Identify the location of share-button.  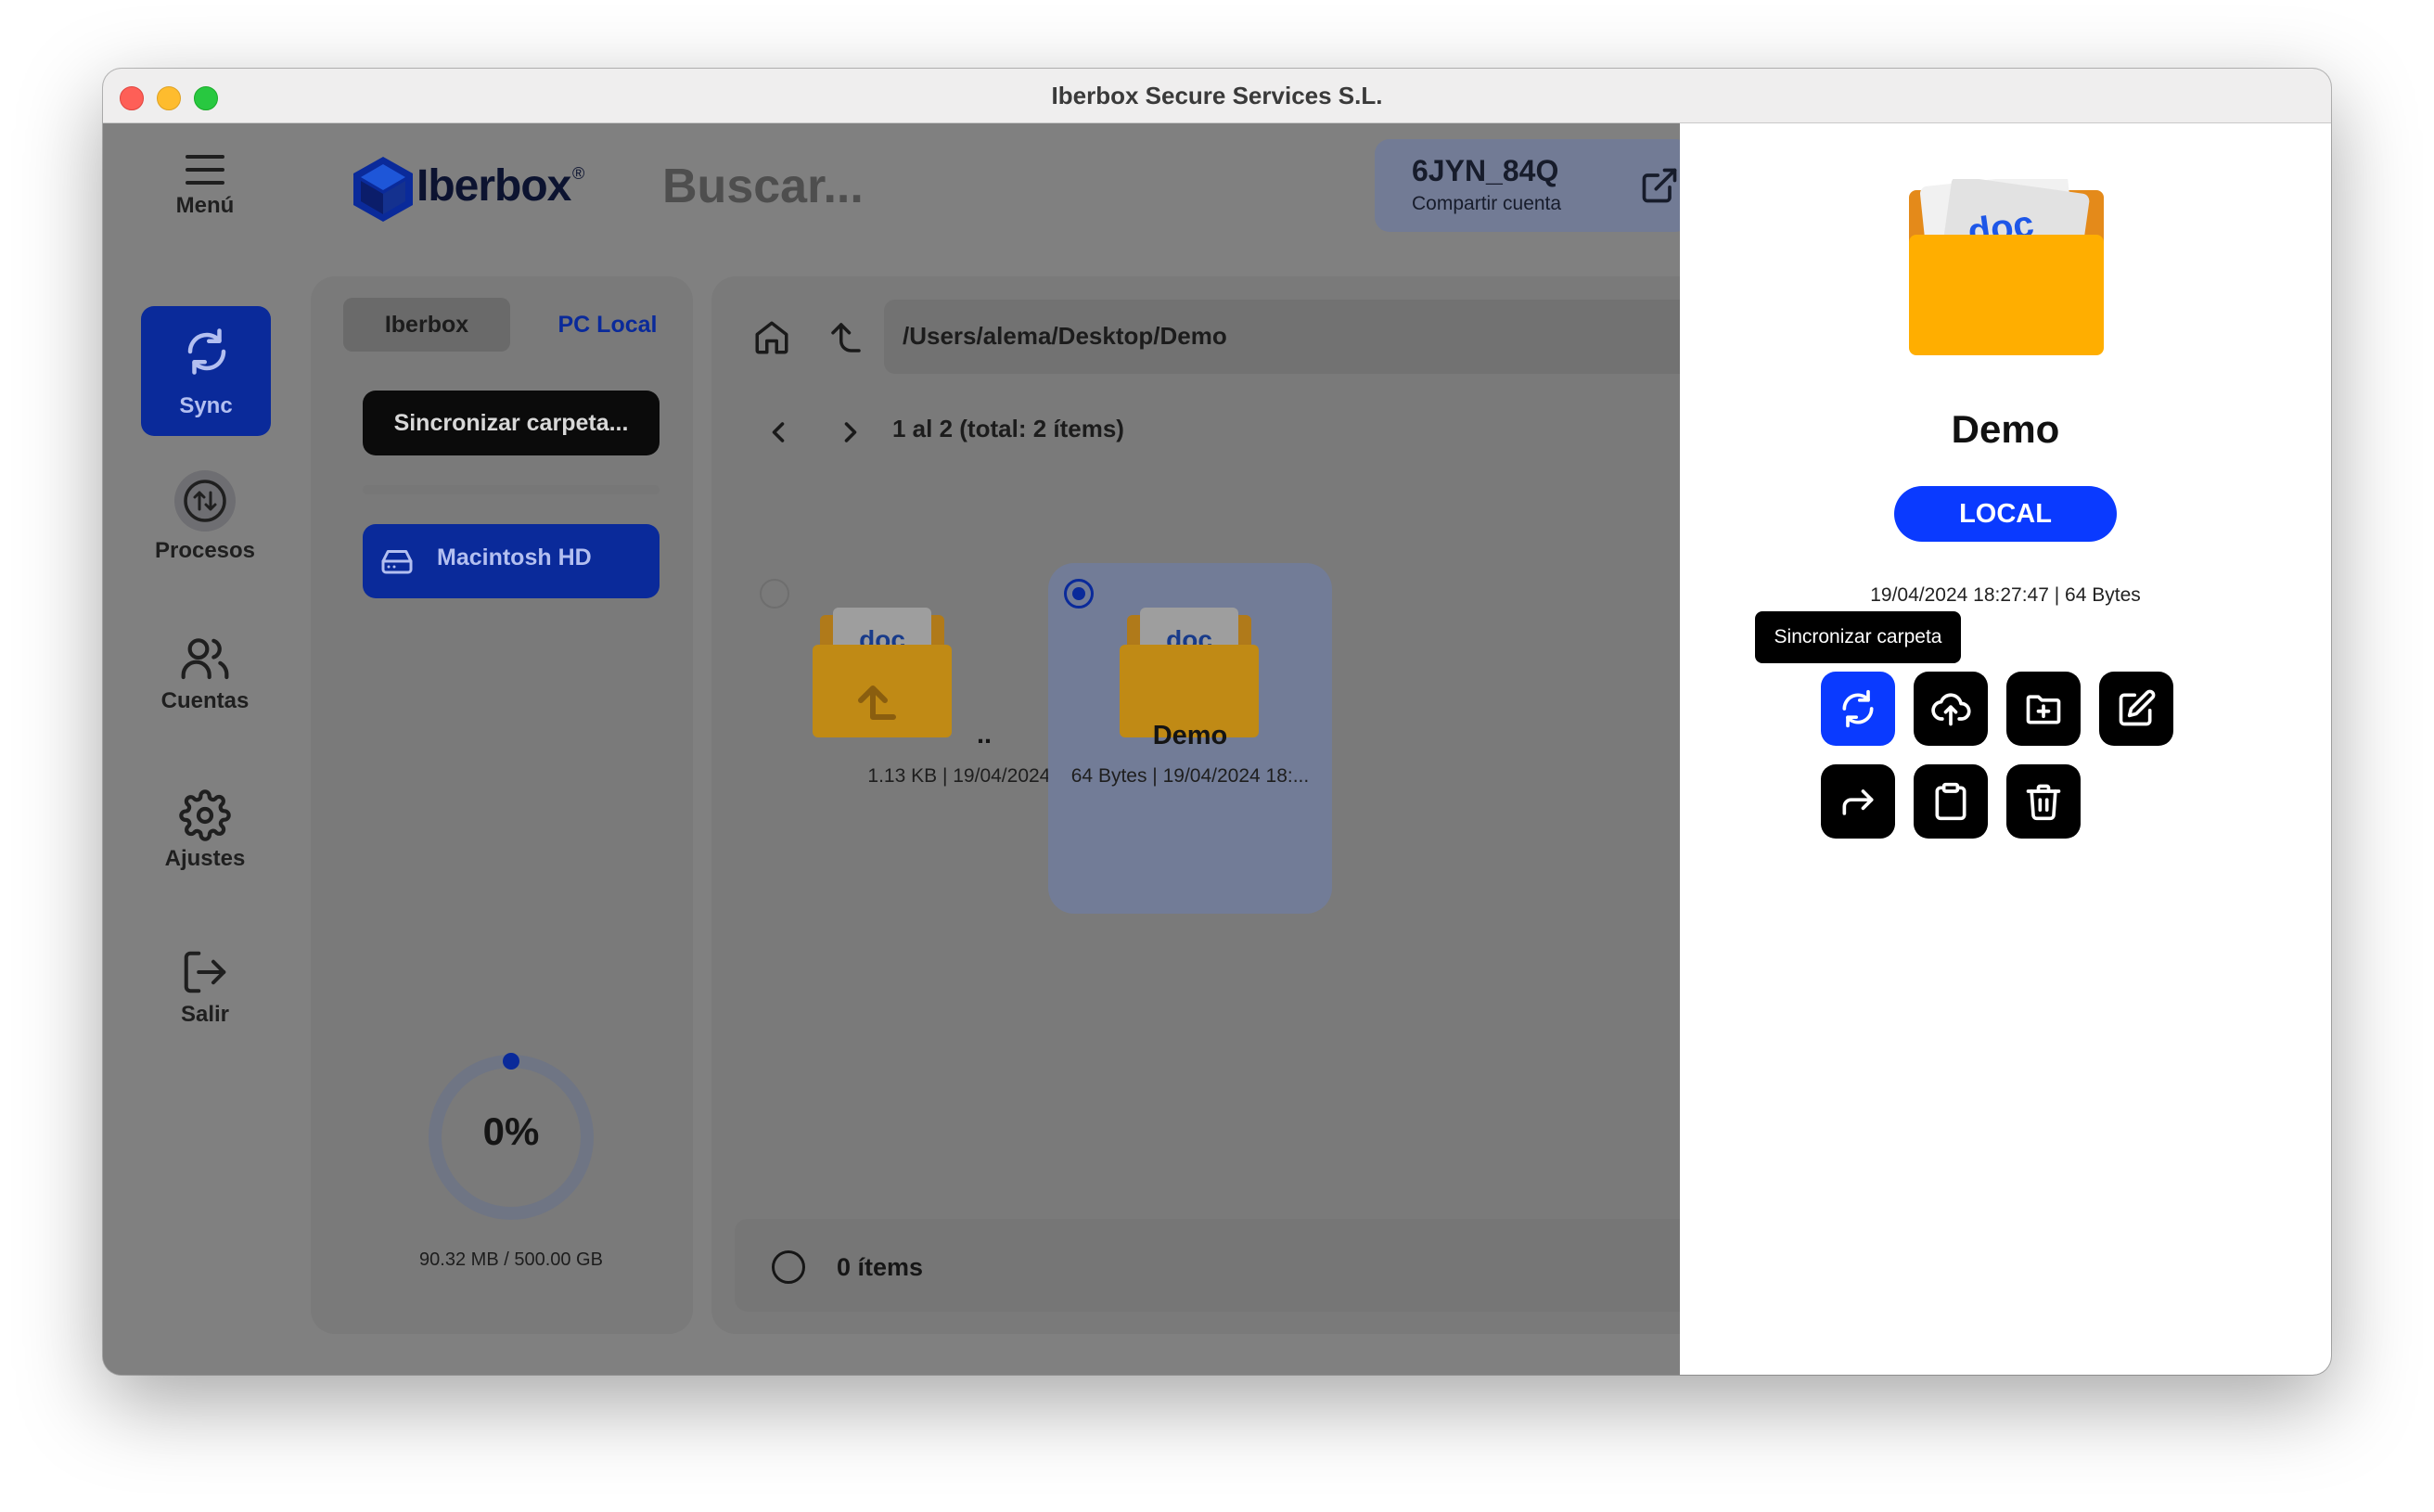
(1858, 801).